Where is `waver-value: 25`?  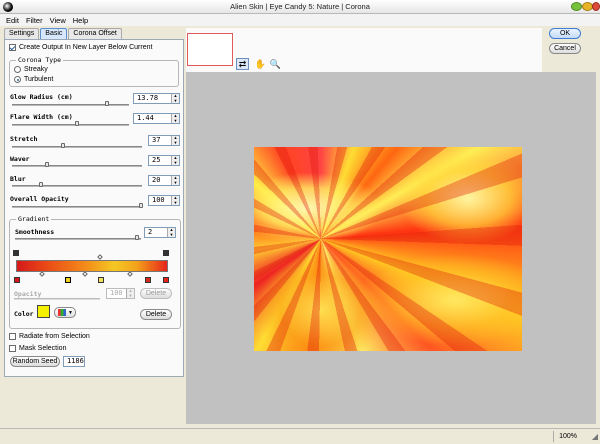 waver-value: 25 is located at coordinates (160, 160).